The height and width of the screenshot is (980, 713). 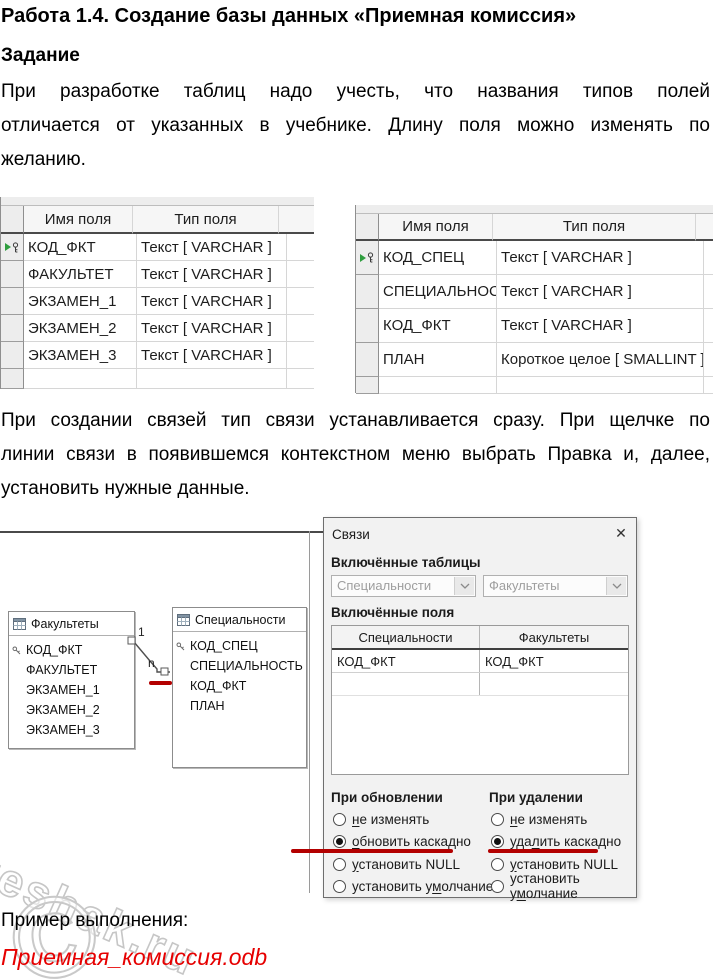 I want to click on field-name-cell: ЭКЗАМЕН_2, so click(x=80, y=328).